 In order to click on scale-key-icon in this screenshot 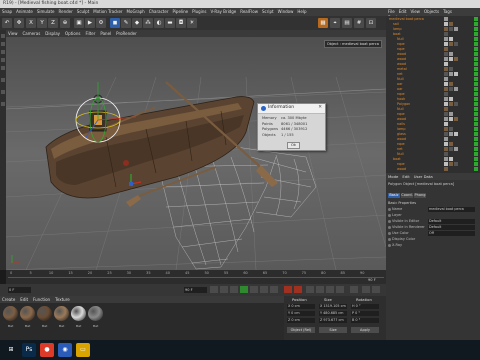, I will do `click(330, 289)`.